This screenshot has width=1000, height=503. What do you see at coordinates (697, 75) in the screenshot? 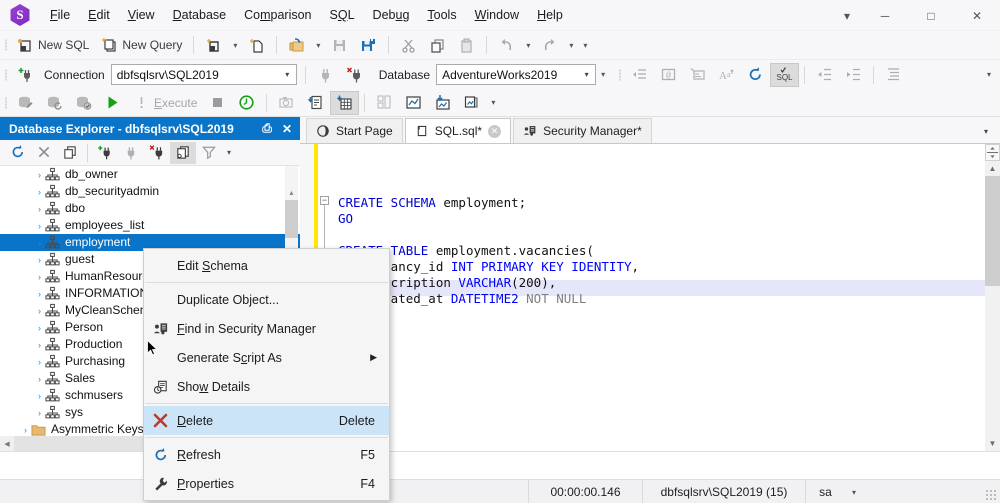
I see `uncomment-button` at bounding box center [697, 75].